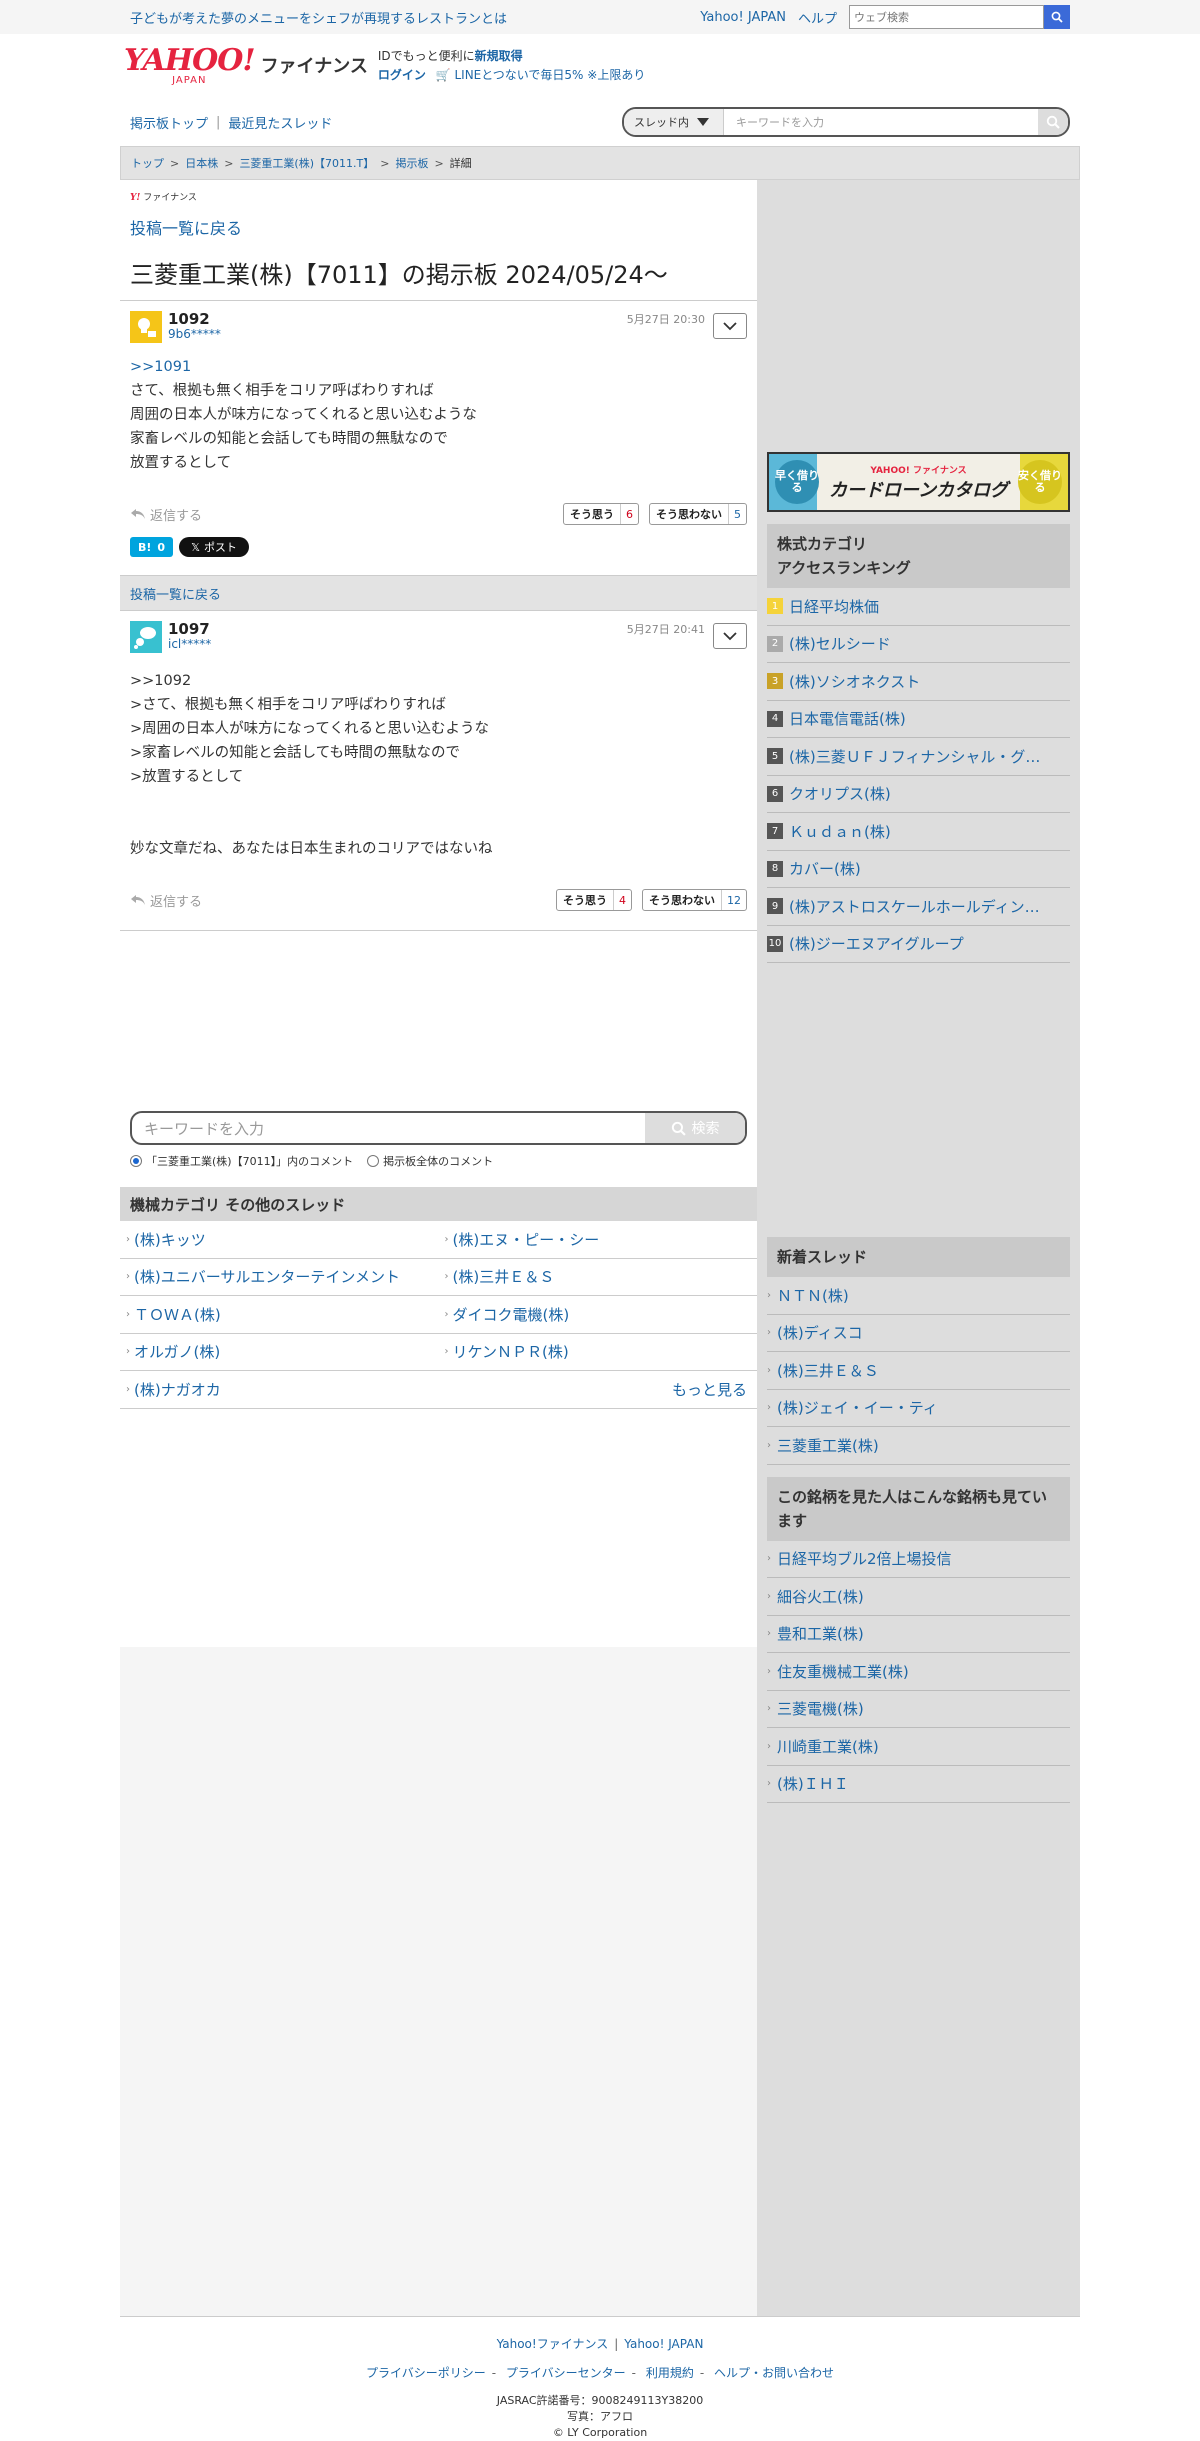 This screenshot has height=2441, width=1200. I want to click on category-thread-item: › (株)エヌ・ピー・シー, so click(597, 1240).